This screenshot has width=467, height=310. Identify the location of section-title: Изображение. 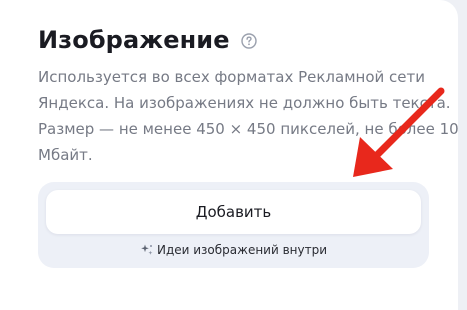
(134, 40).